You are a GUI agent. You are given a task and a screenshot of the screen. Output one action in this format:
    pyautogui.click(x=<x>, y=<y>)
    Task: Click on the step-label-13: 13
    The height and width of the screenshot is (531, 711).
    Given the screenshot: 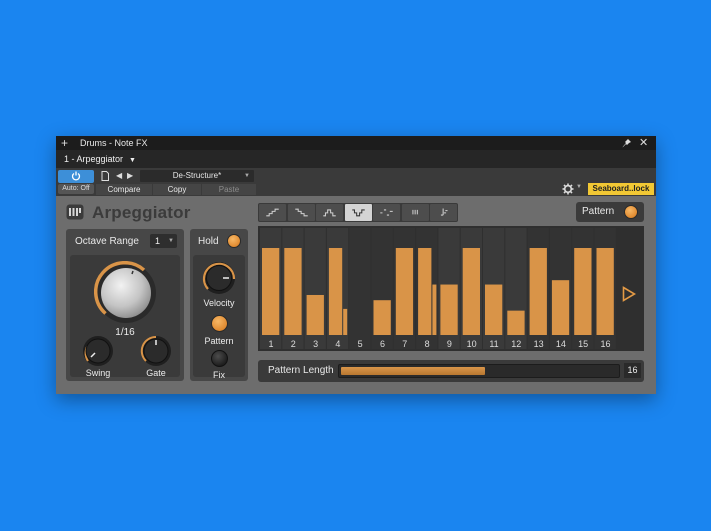 What is the action you would take?
    pyautogui.click(x=538, y=344)
    